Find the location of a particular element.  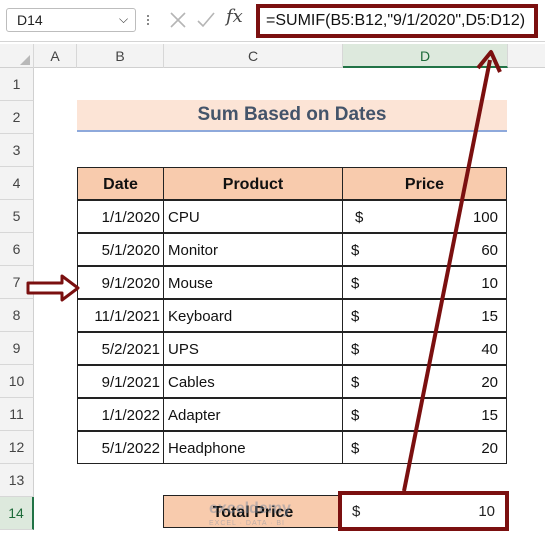

price-value: 10 is located at coordinates (489, 283).